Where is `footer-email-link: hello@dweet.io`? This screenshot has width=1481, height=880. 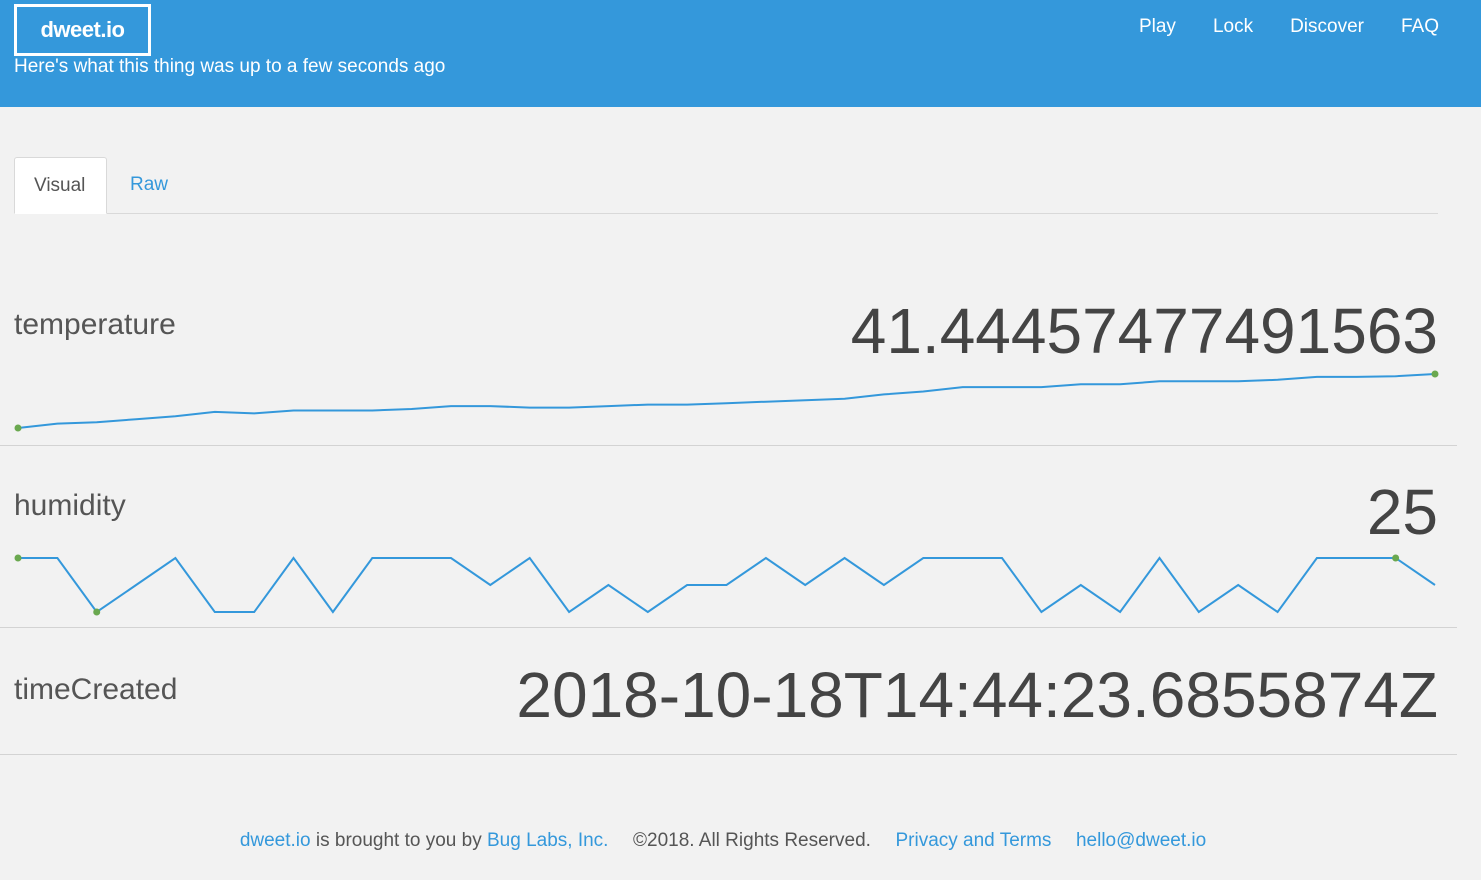 footer-email-link: hello@dweet.io is located at coordinates (1141, 840).